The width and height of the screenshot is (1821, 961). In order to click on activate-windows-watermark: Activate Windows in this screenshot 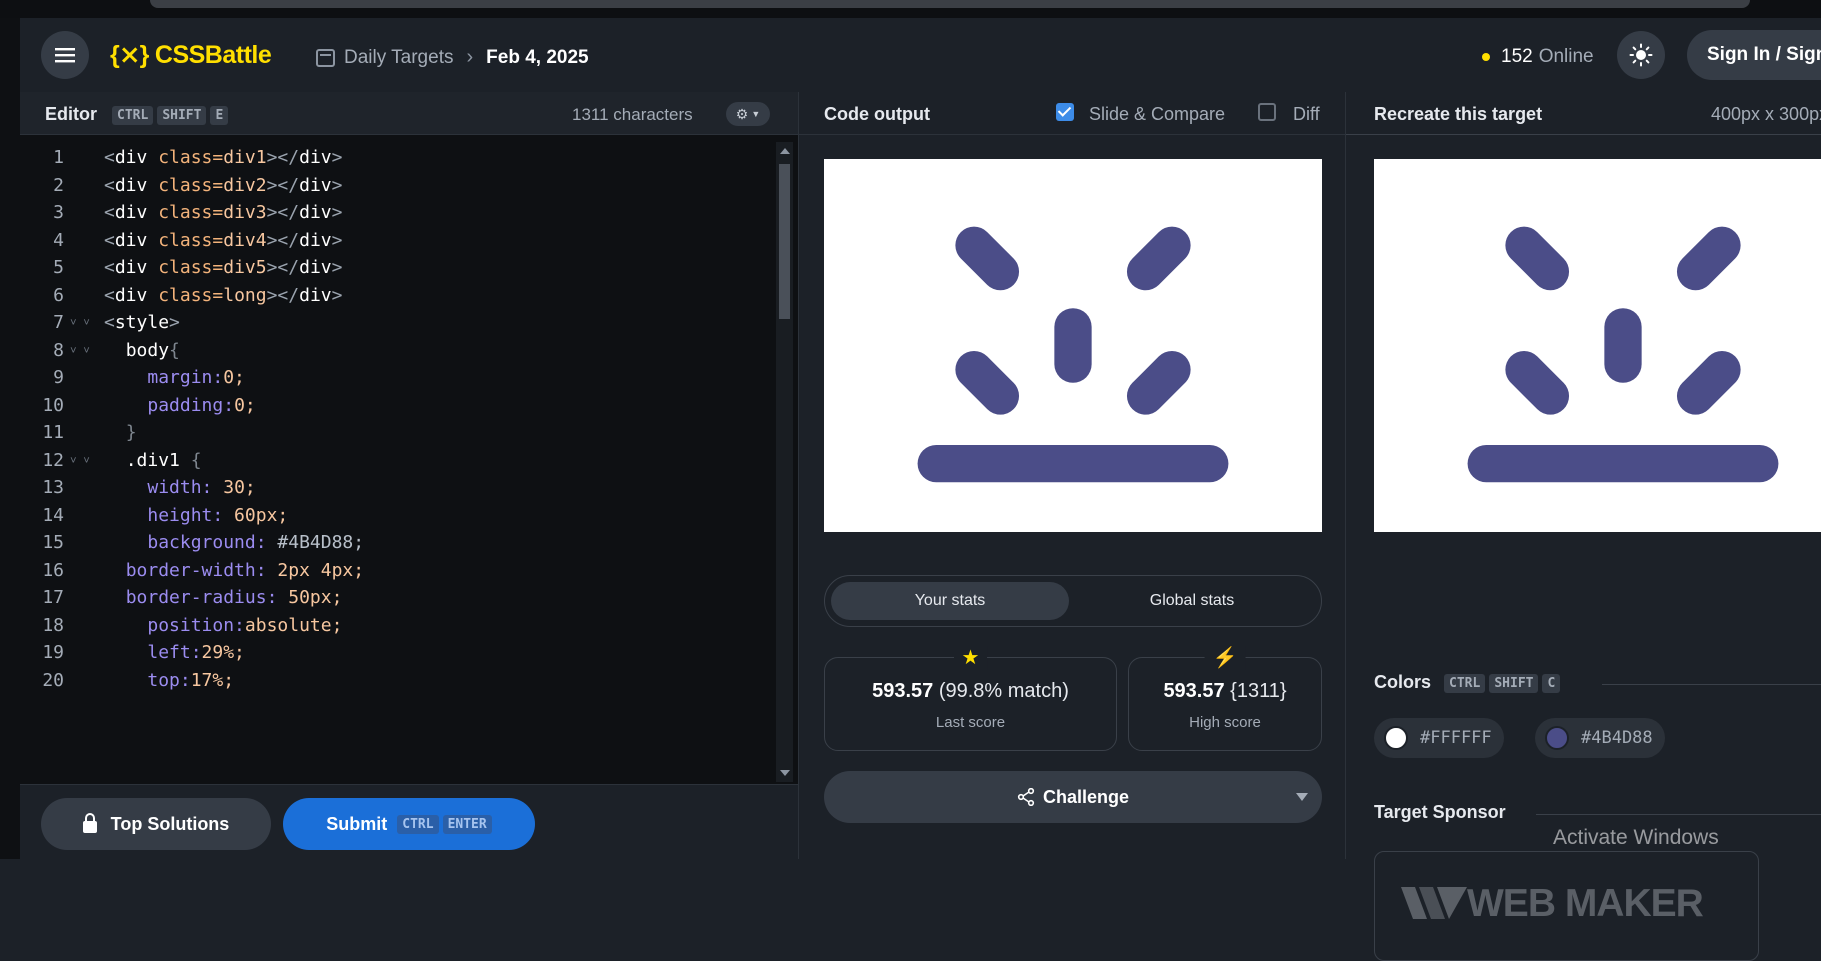, I will do `click(1636, 837)`.